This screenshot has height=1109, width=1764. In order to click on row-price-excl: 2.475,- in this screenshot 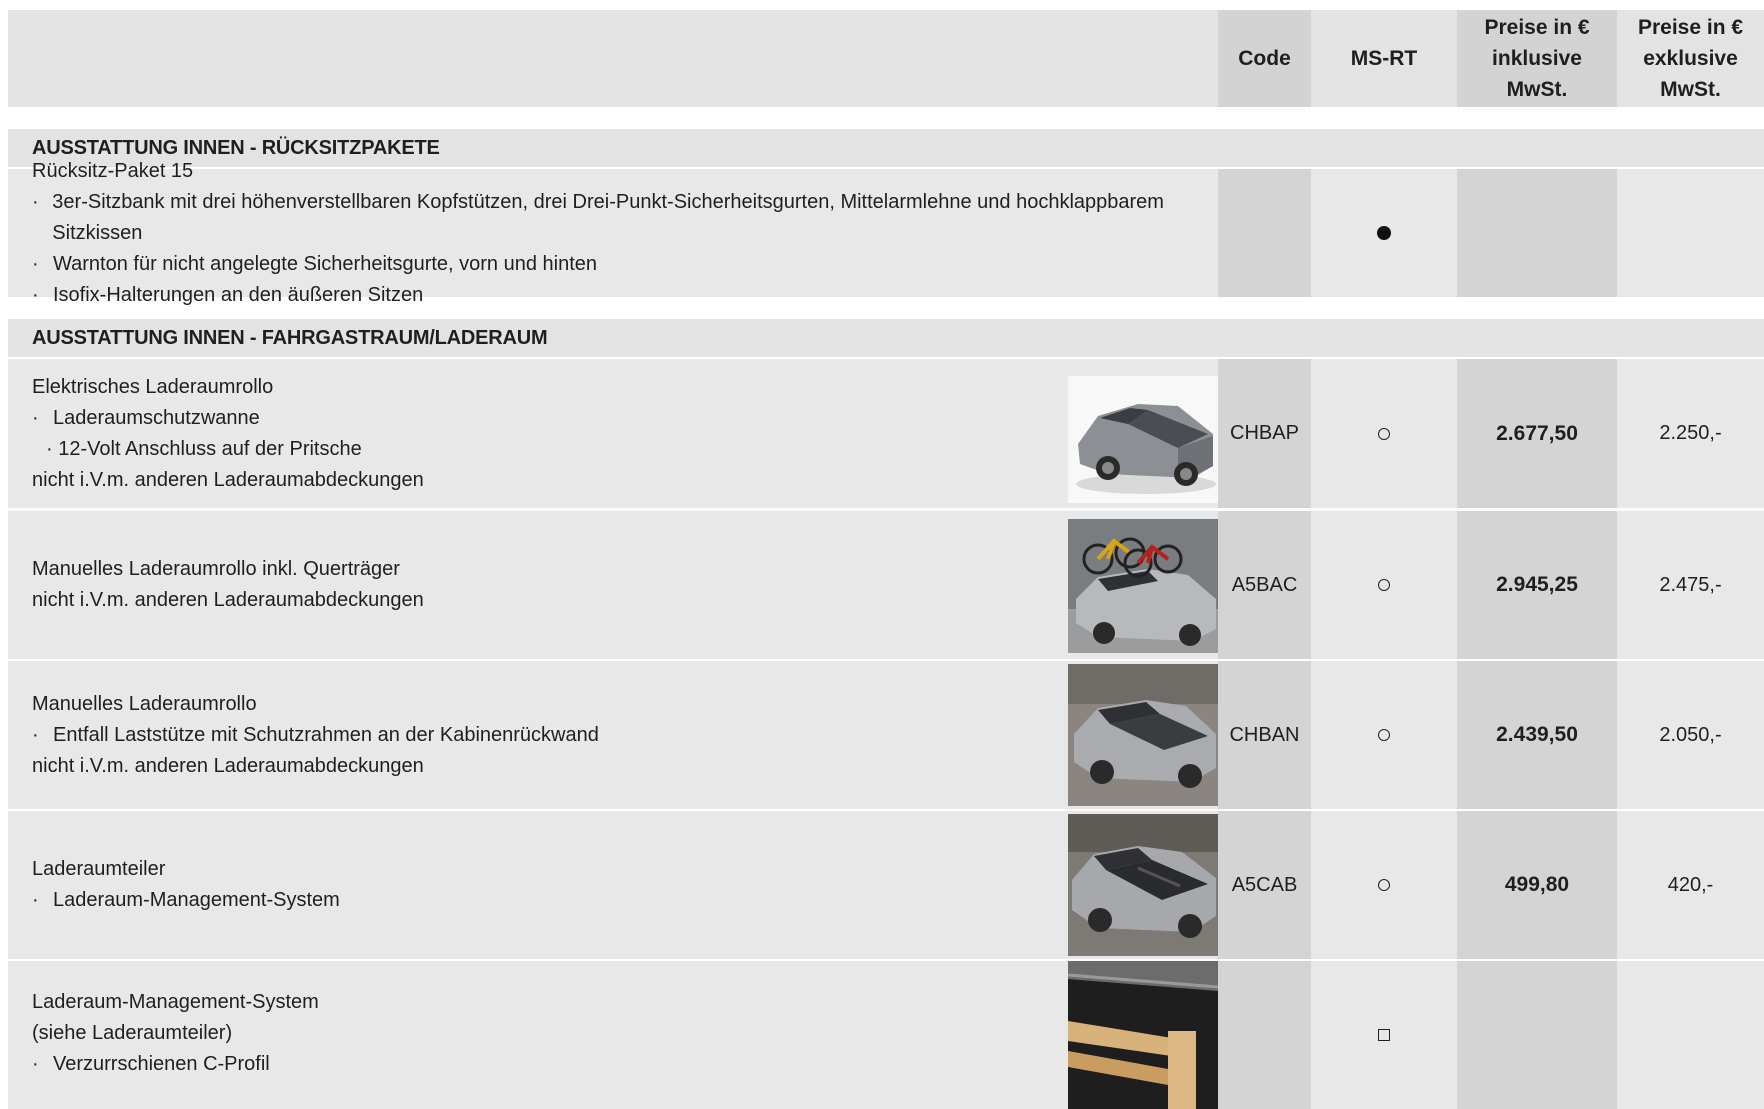, I will do `click(1690, 585)`.